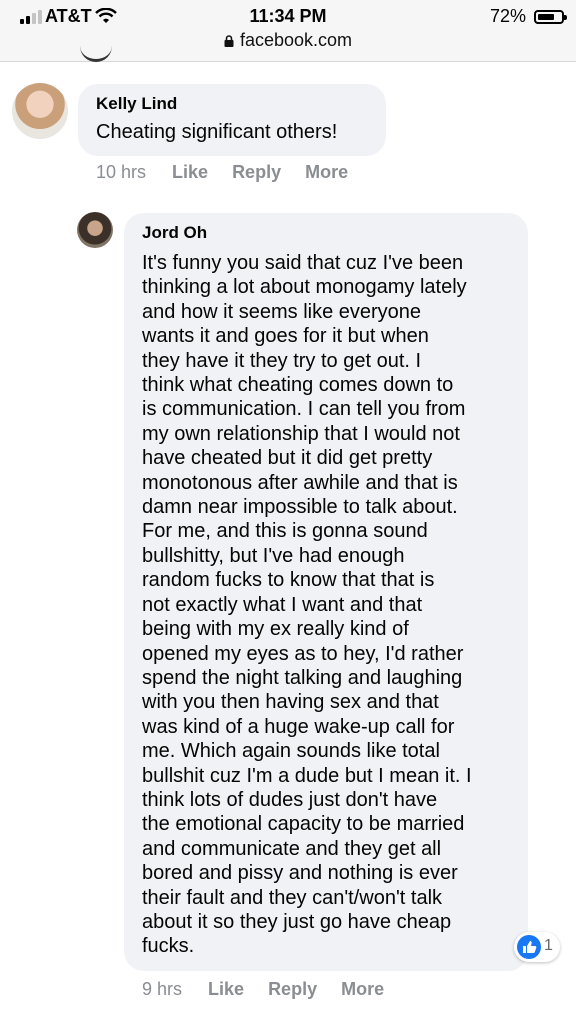 This screenshot has width=576, height=1024. I want to click on comment-timestamp: 9 hrs, so click(162, 989).